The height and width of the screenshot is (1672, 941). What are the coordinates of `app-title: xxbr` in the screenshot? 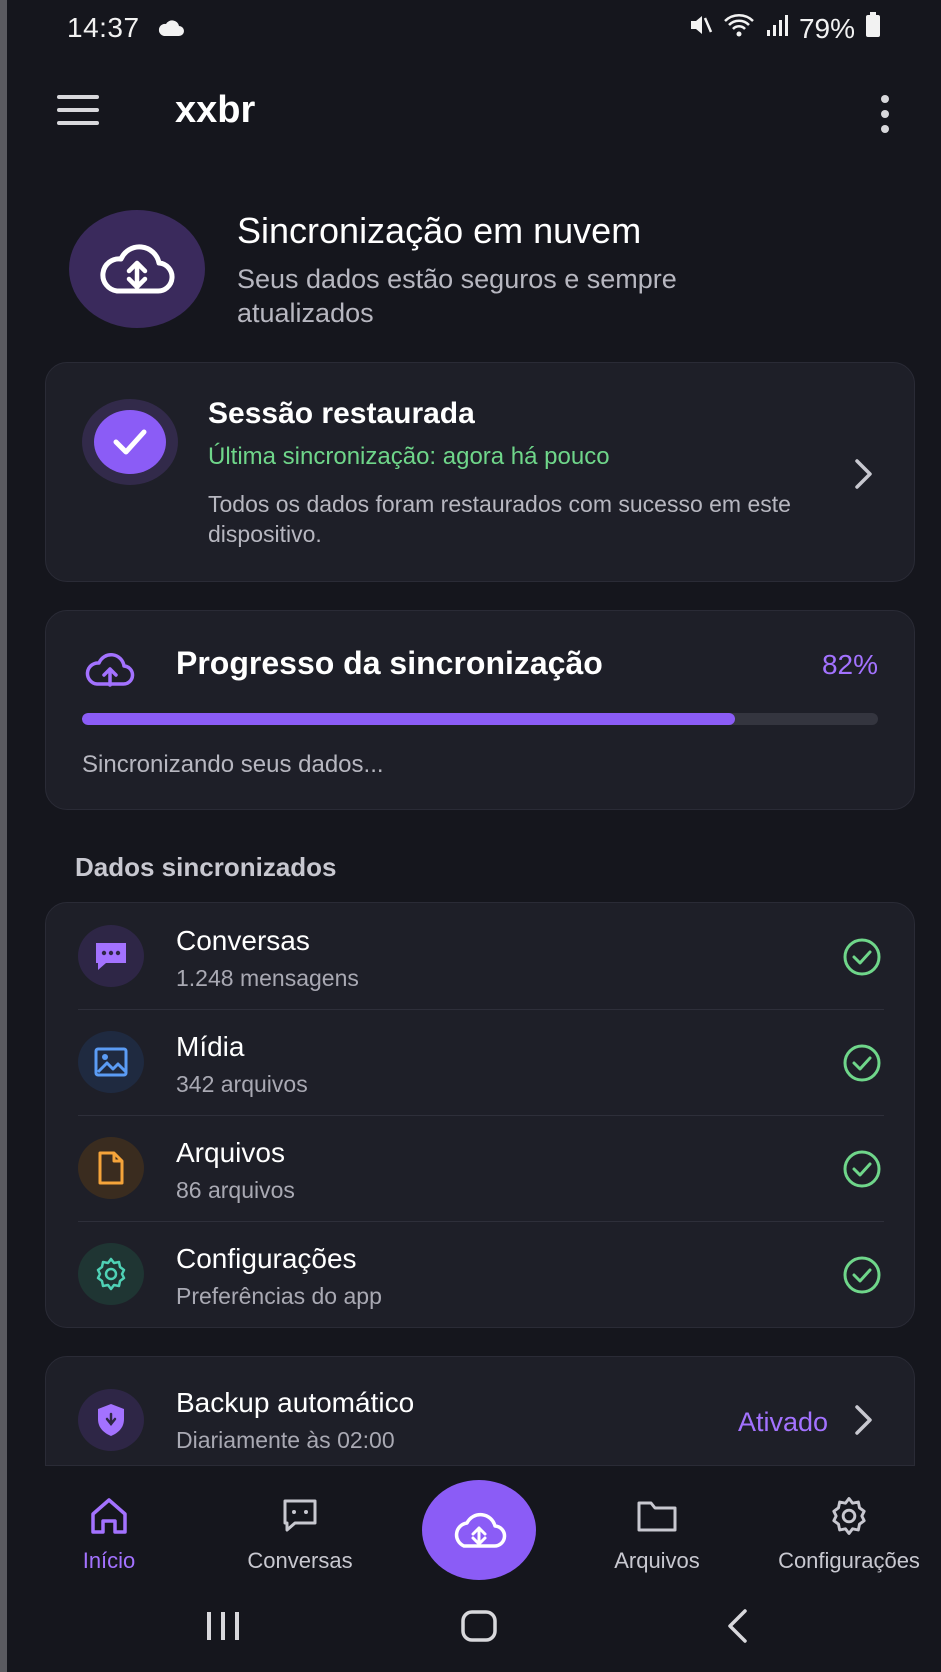 It's located at (215, 110).